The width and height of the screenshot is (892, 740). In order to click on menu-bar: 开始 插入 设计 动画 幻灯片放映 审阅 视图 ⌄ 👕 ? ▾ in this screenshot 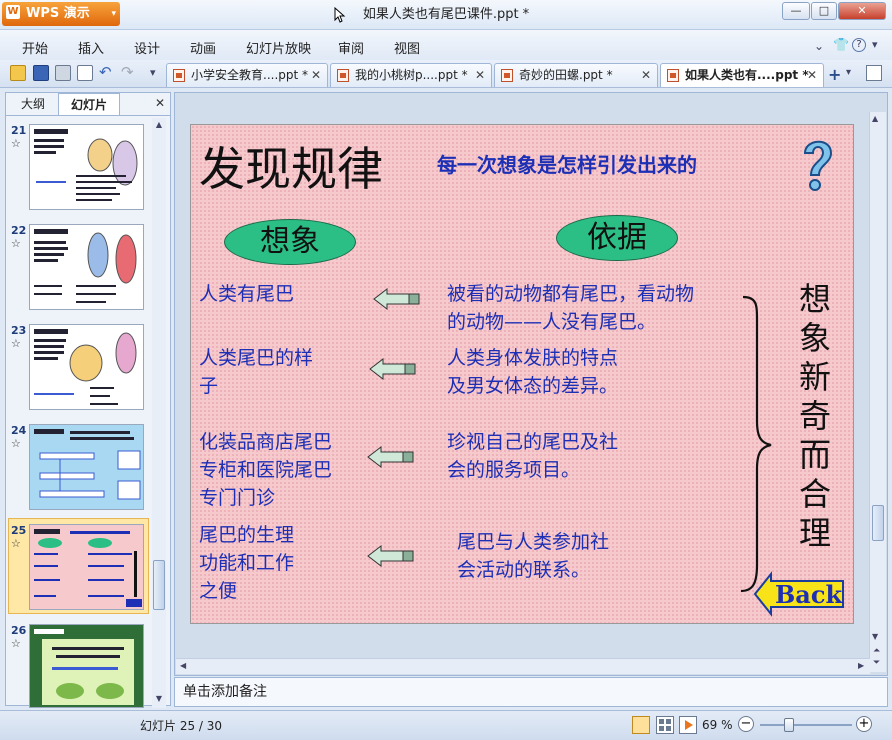, I will do `click(446, 45)`.